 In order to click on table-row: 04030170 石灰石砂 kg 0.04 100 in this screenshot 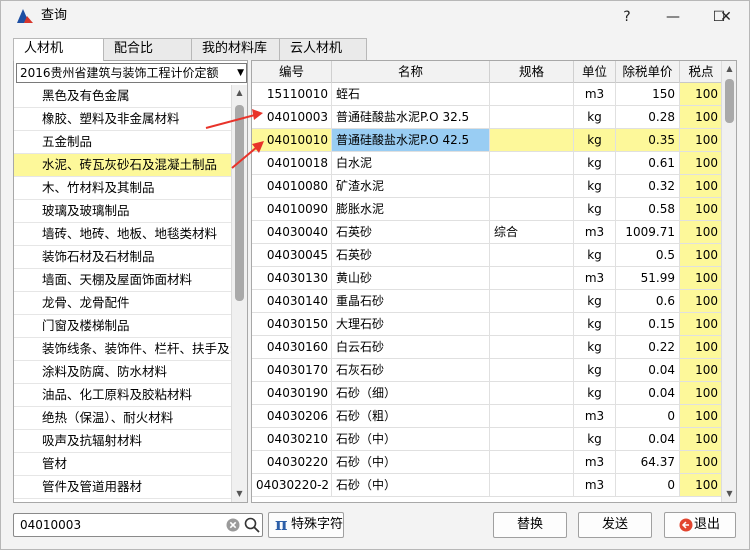, I will do `click(487, 370)`.